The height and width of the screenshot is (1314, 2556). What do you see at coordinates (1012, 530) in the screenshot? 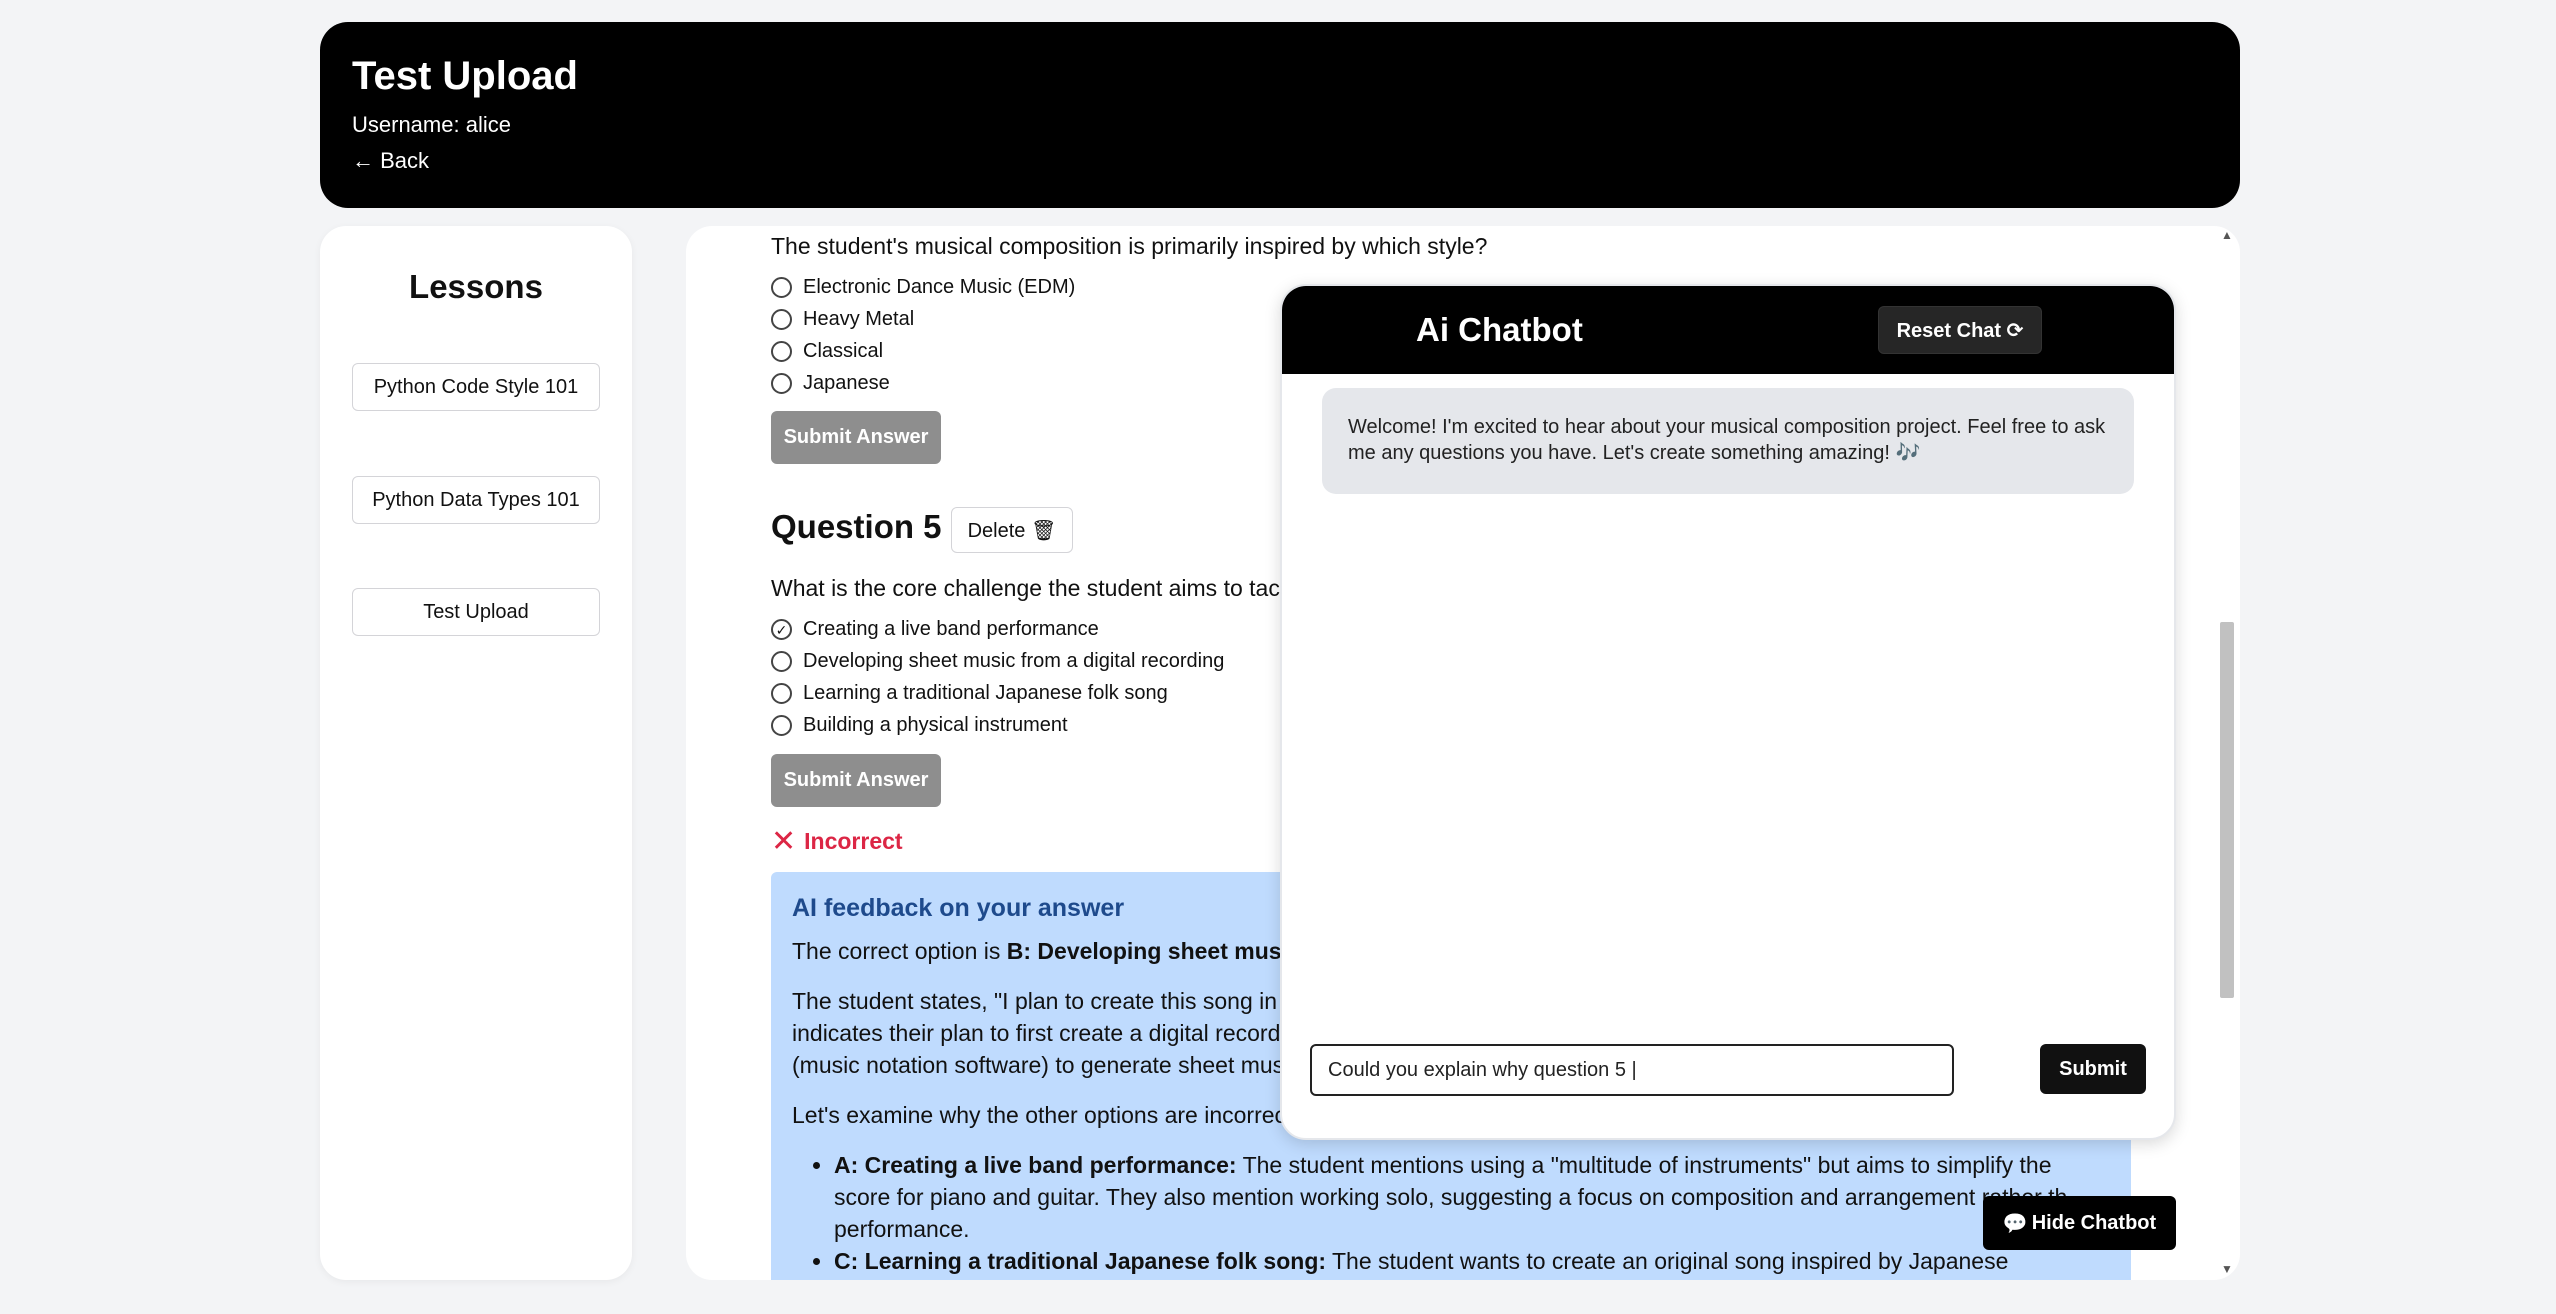
I see `delete-question-button: Delete 🗑` at bounding box center [1012, 530].